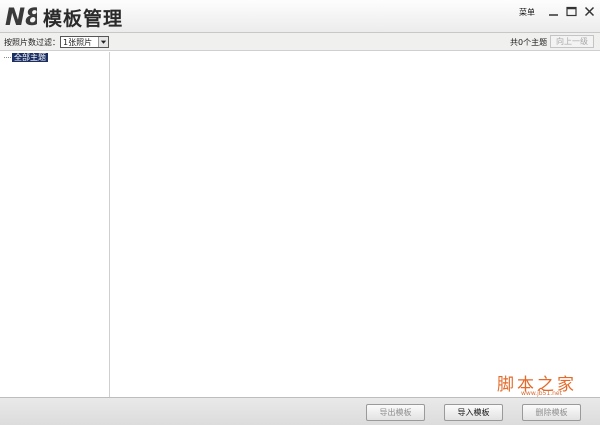 The image size is (600, 425). I want to click on close-icon, so click(589, 11).